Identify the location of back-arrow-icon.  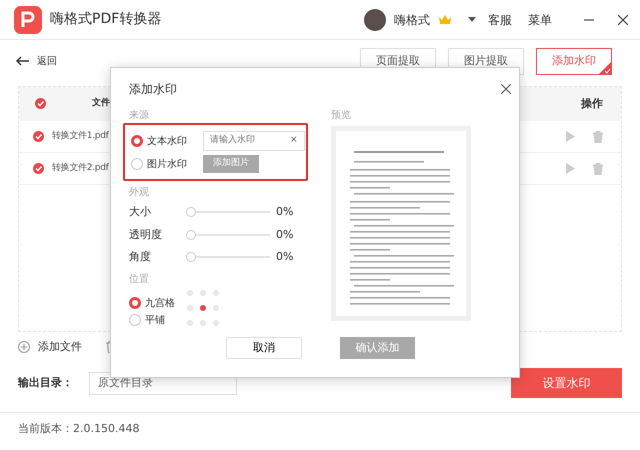
(22, 61).